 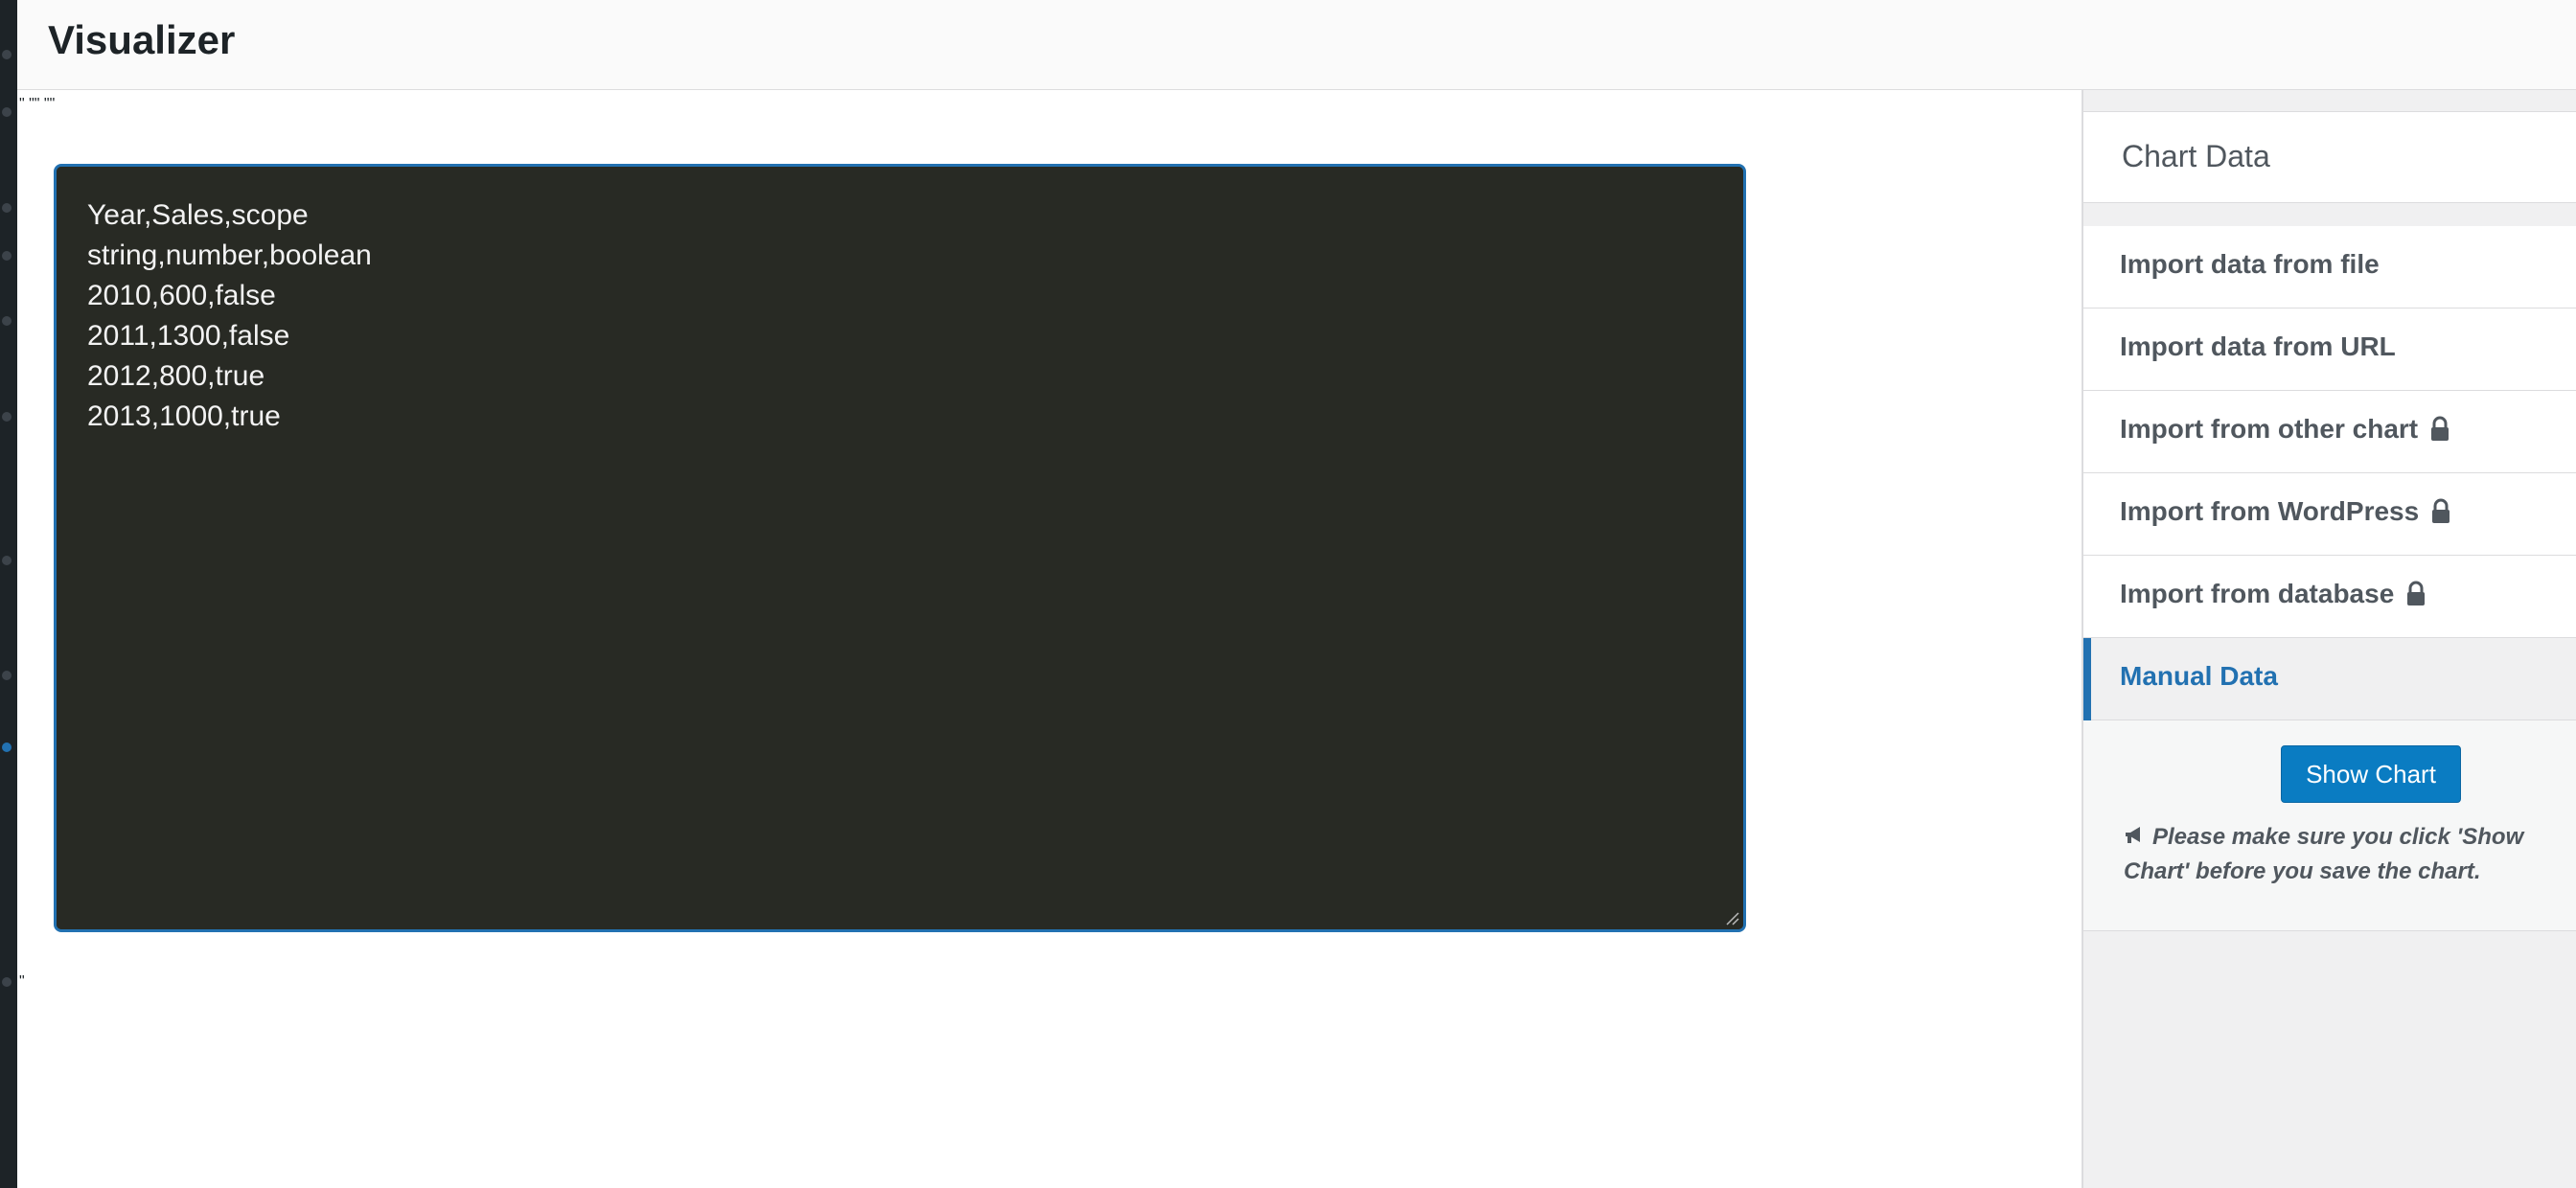 I want to click on sidebar-item-label: Import from database, so click(x=2257, y=593).